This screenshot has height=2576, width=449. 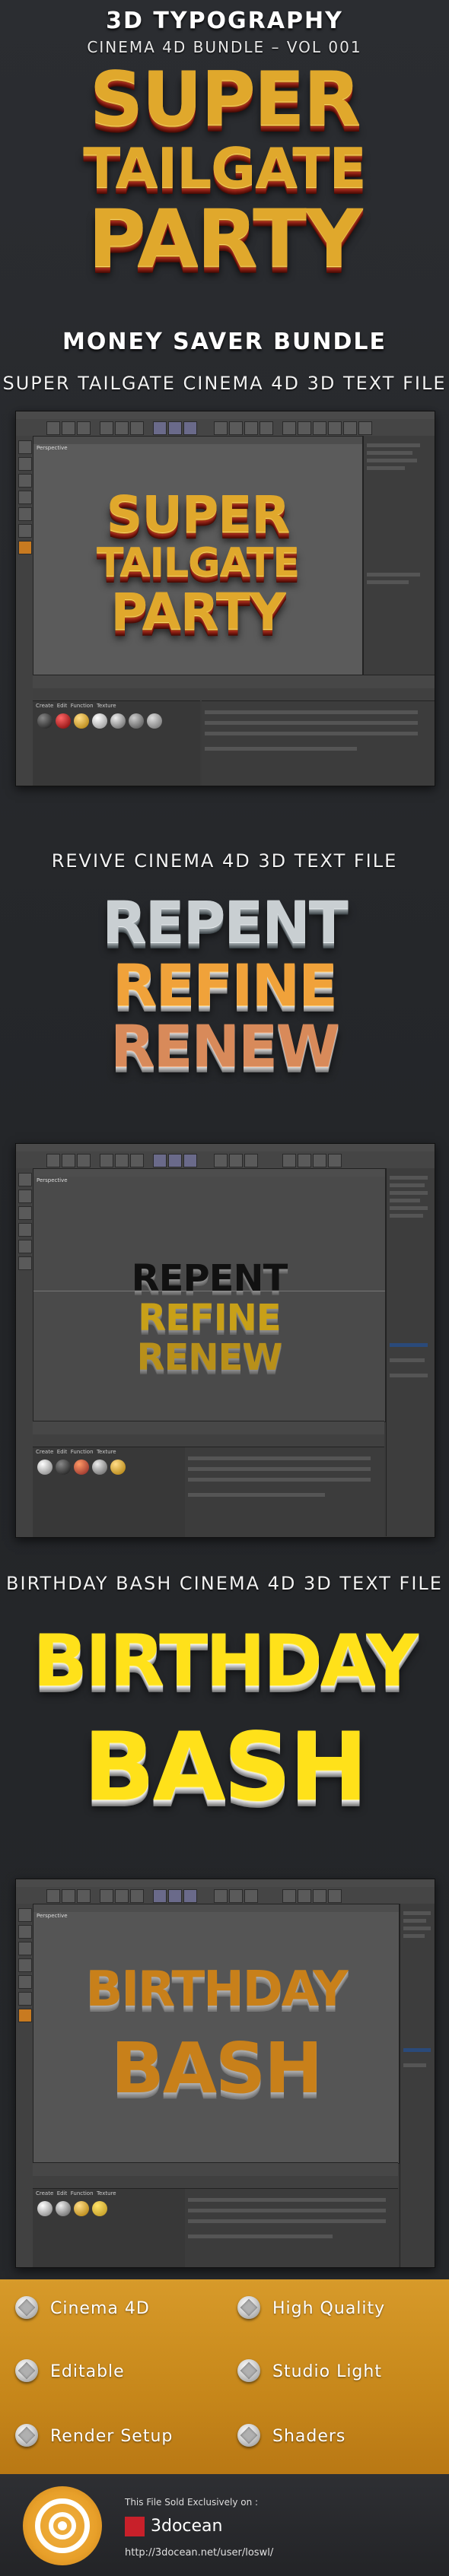 I want to click on c4d-viewport: Perspective BIRTHDAY BASH, so click(x=216, y=2034).